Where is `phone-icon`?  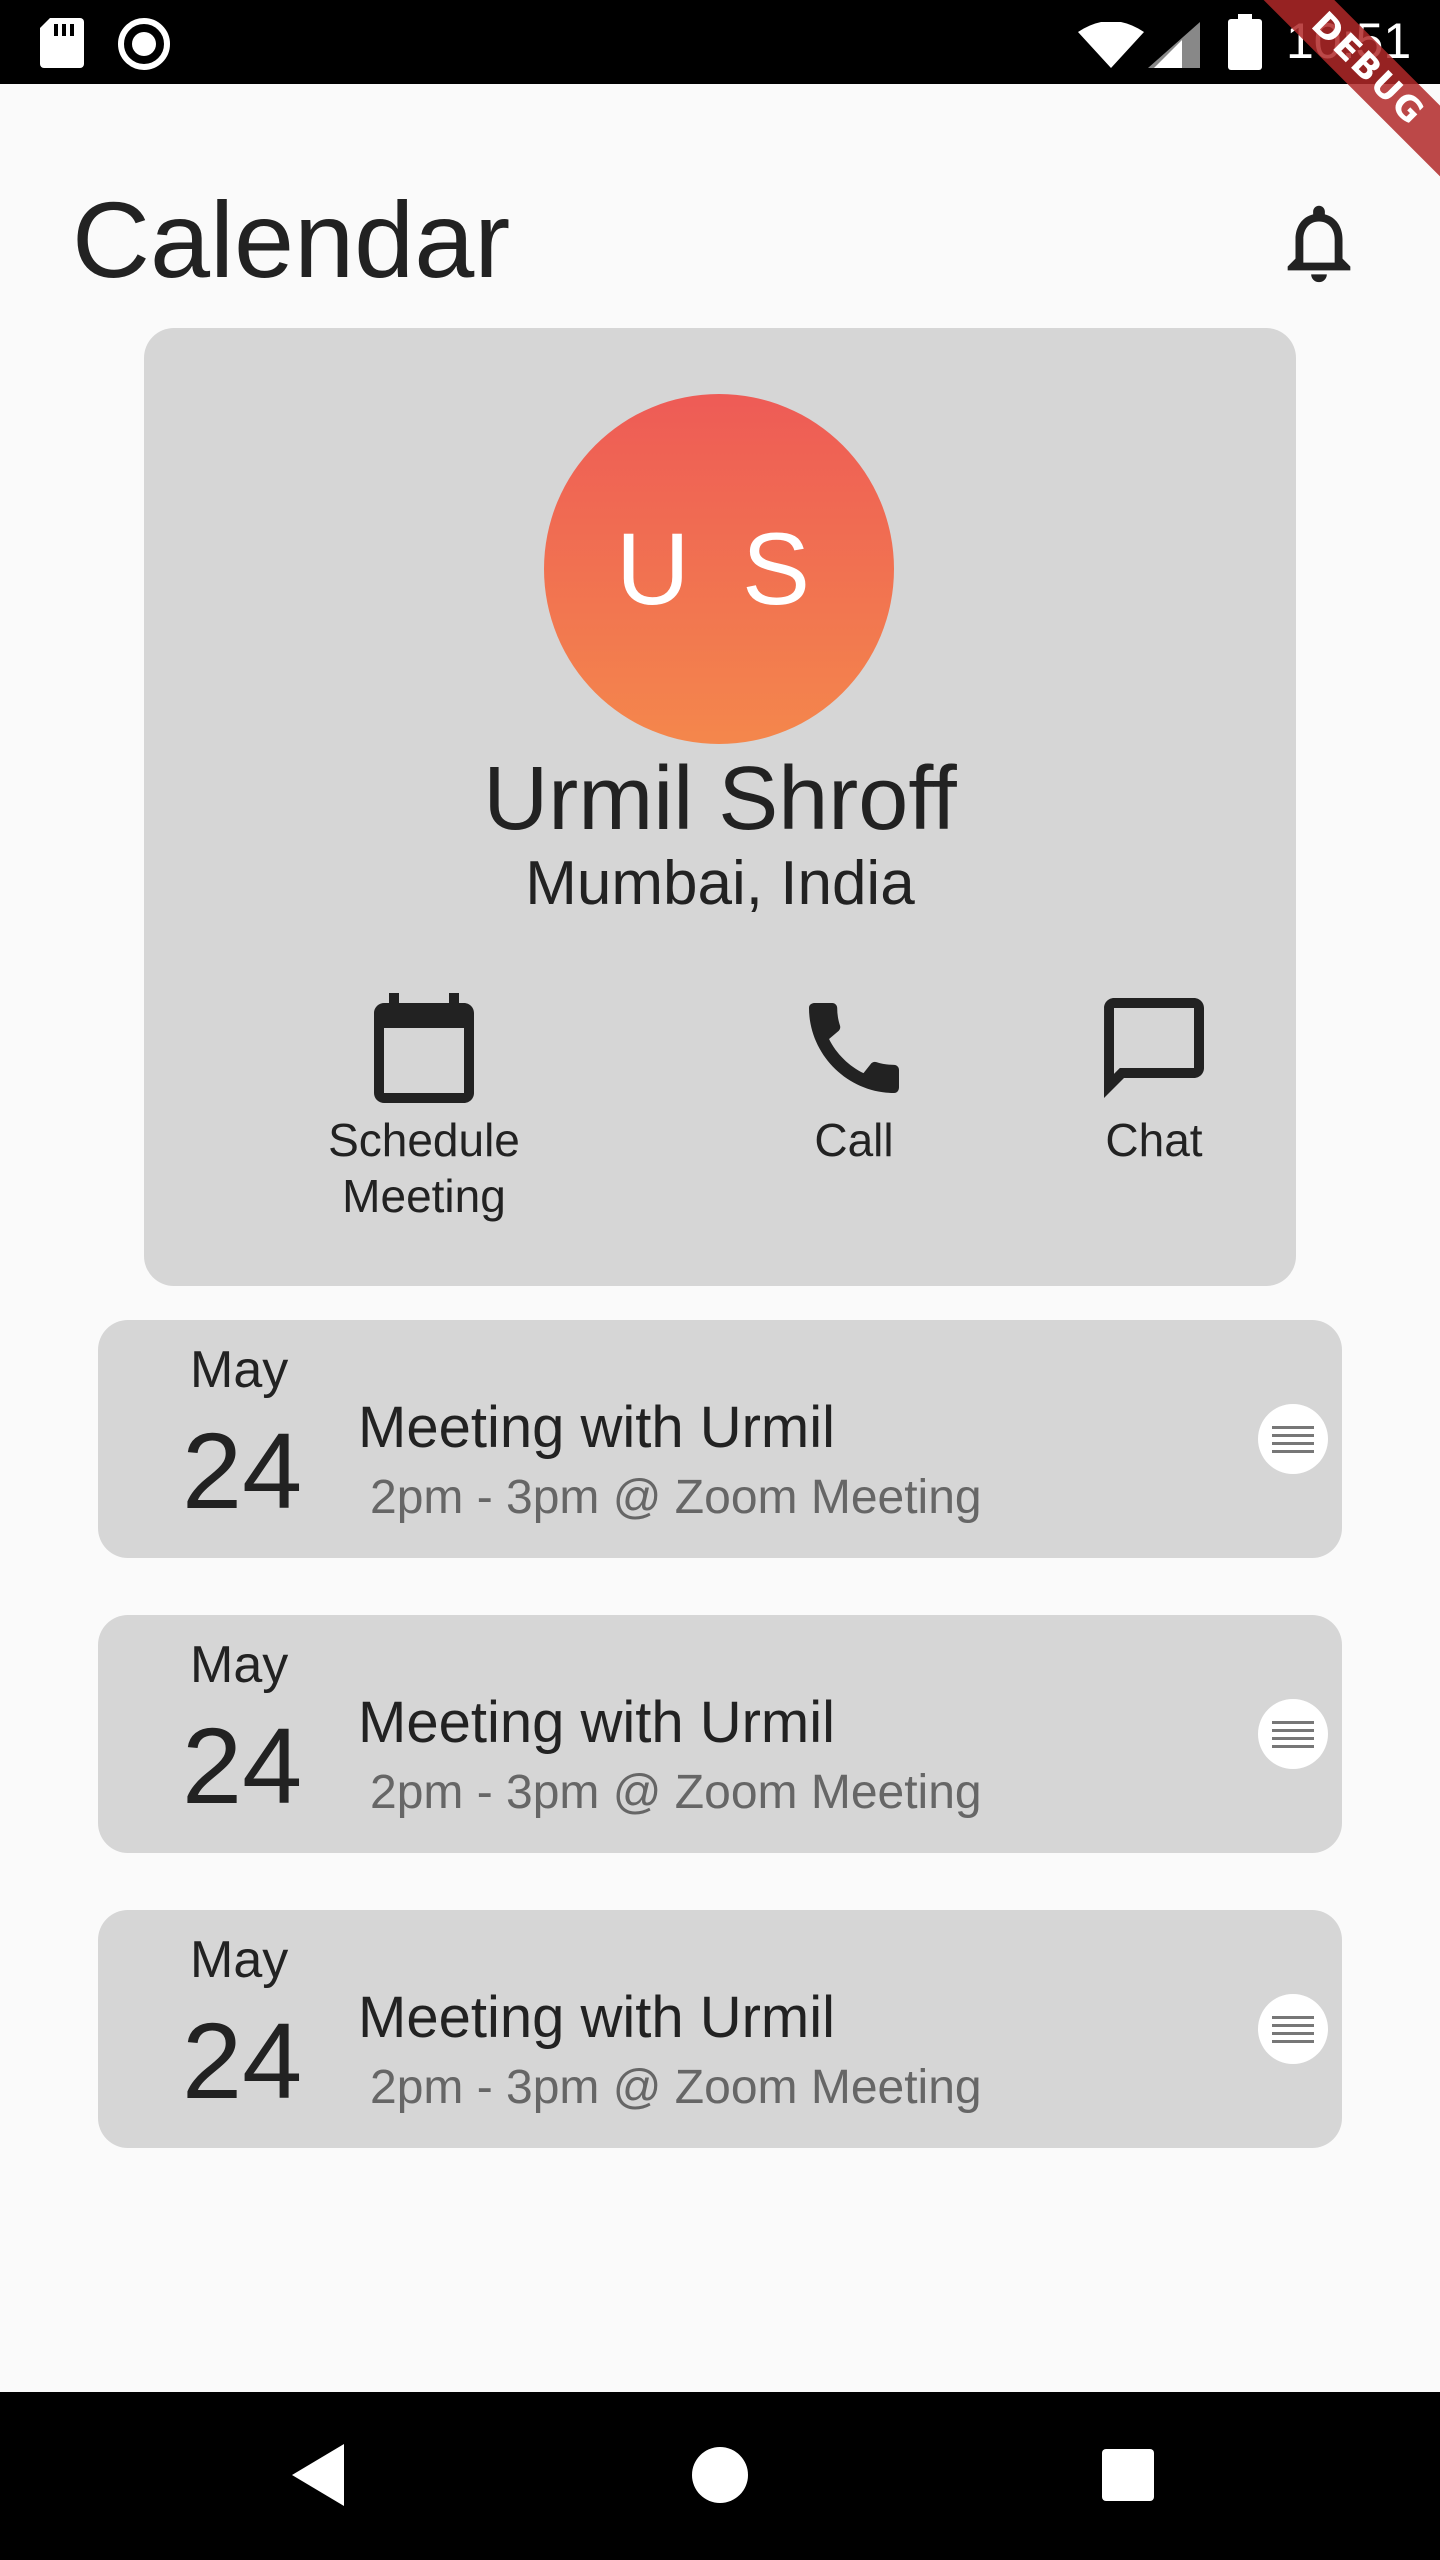 phone-icon is located at coordinates (854, 1048).